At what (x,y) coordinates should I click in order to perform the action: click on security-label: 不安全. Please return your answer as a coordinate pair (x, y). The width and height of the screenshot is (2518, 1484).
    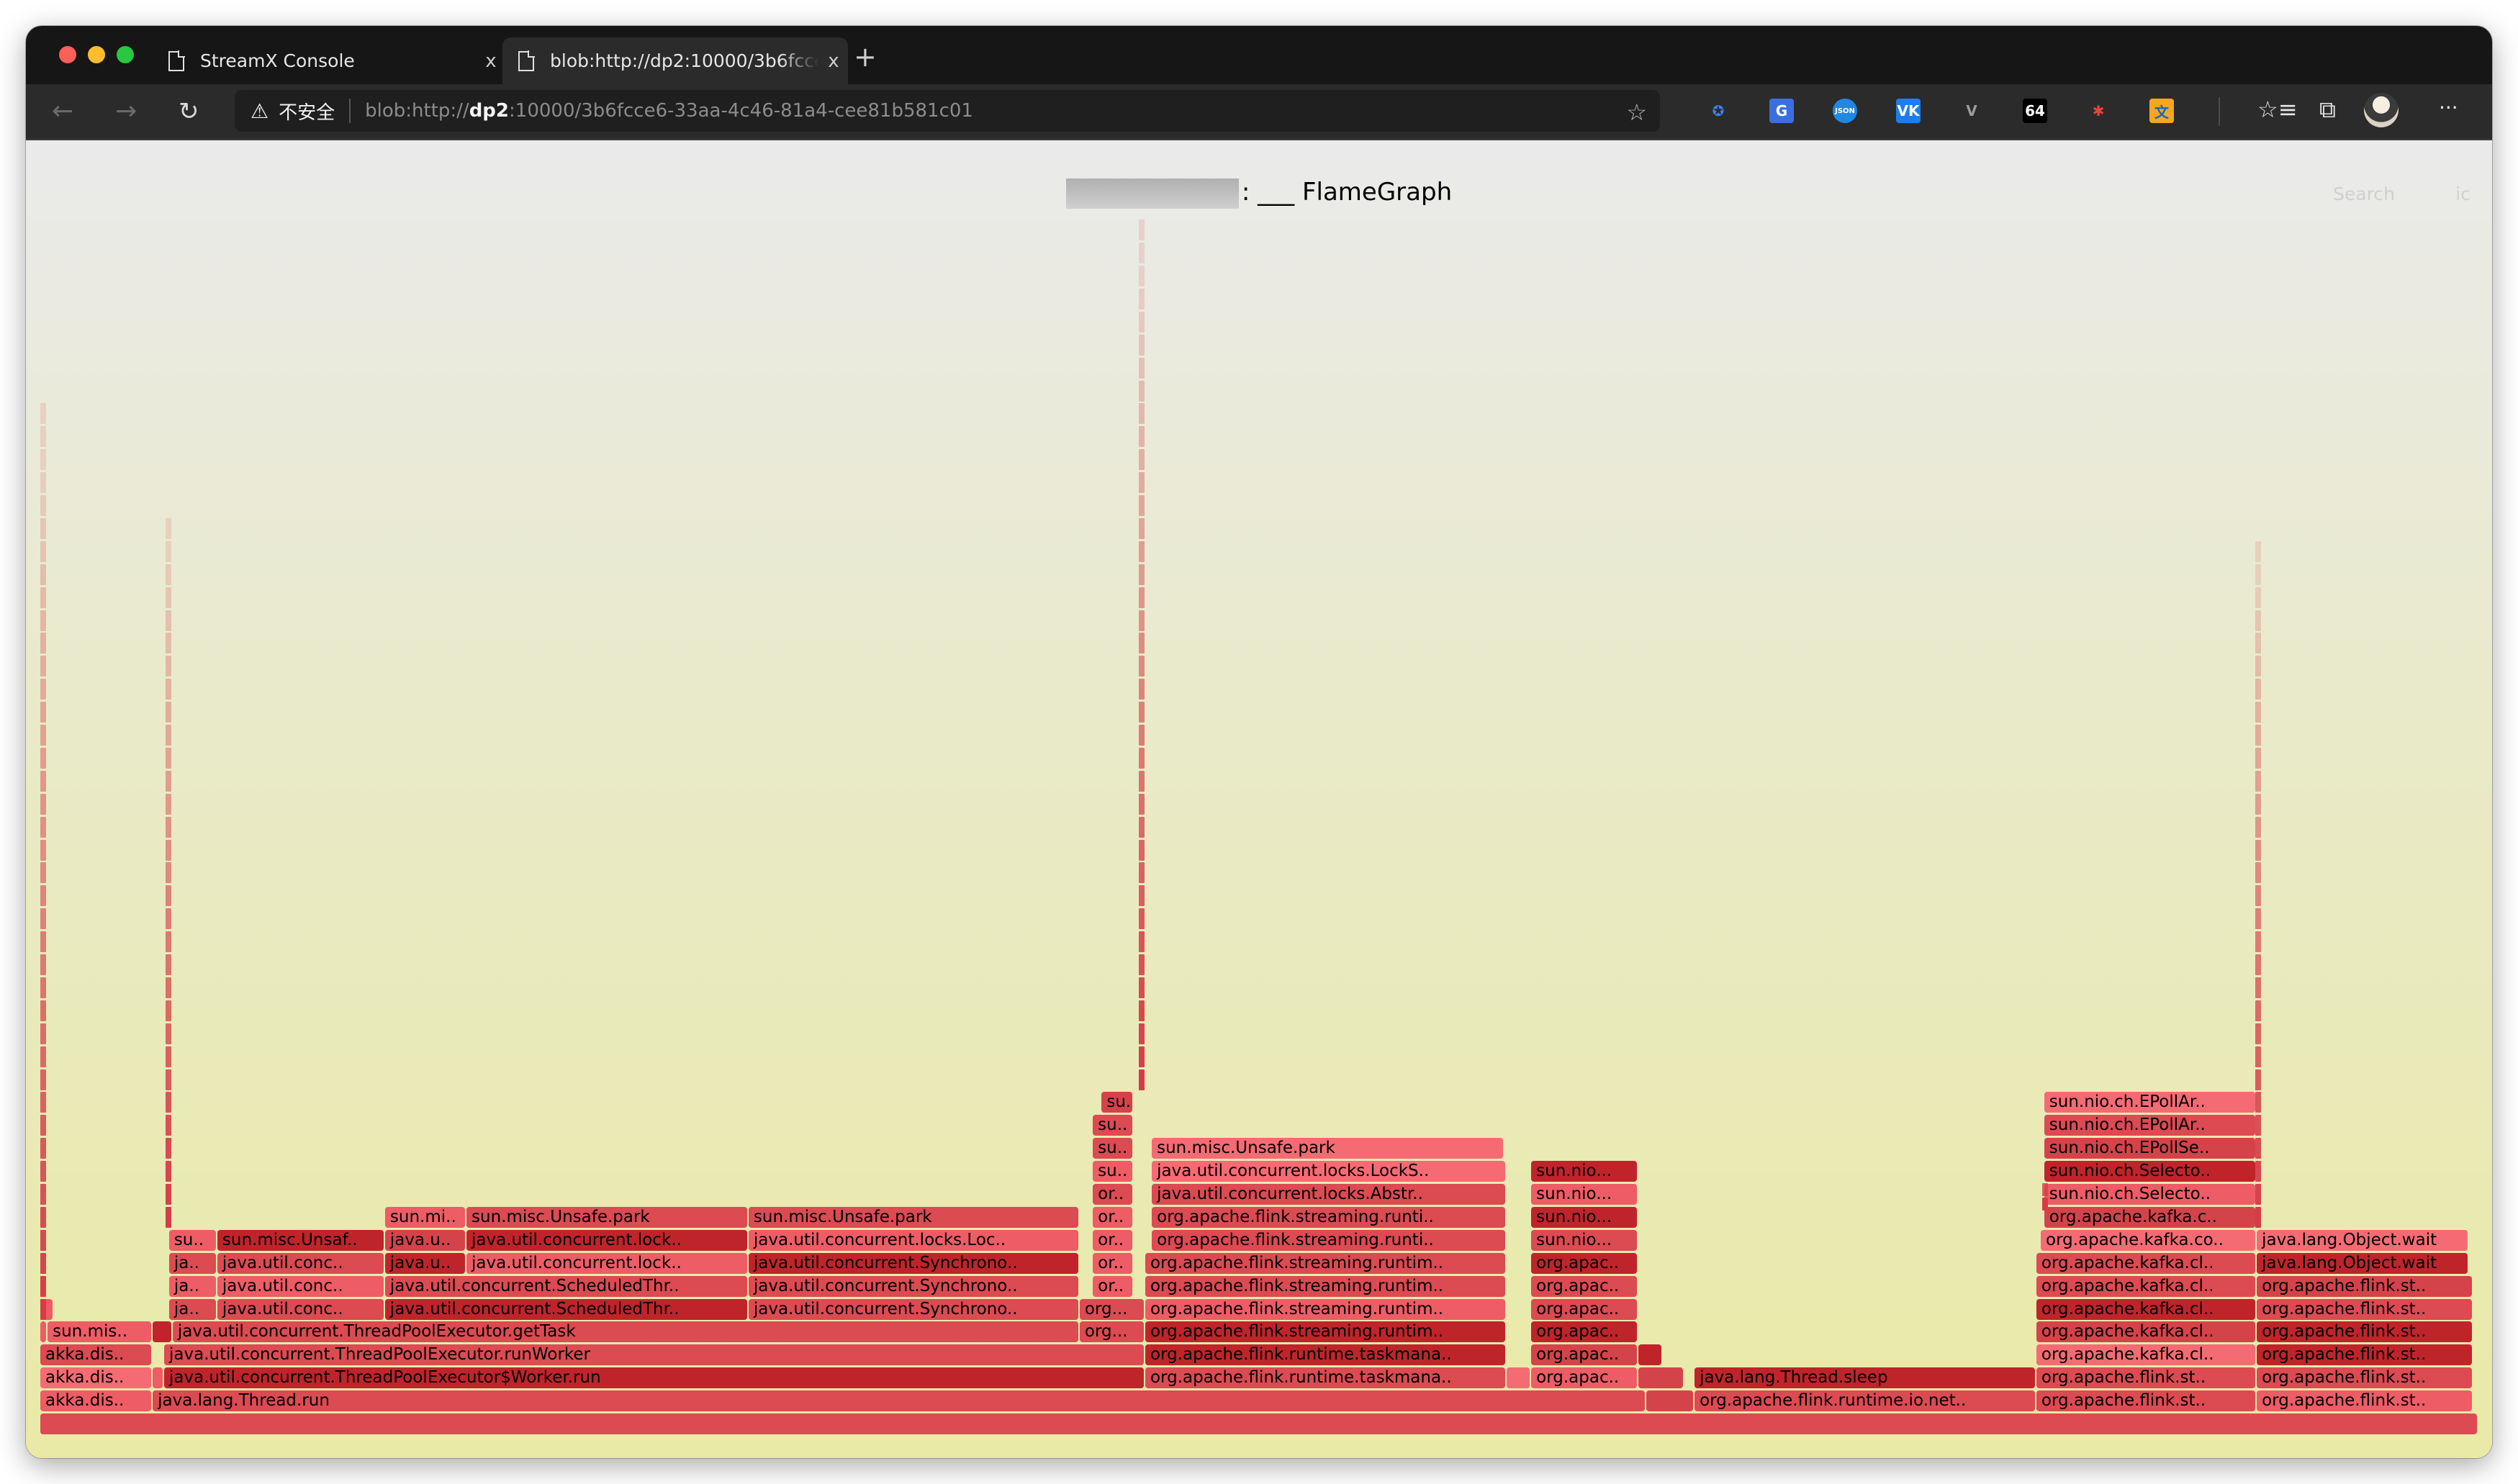
    Looking at the image, I should click on (307, 111).